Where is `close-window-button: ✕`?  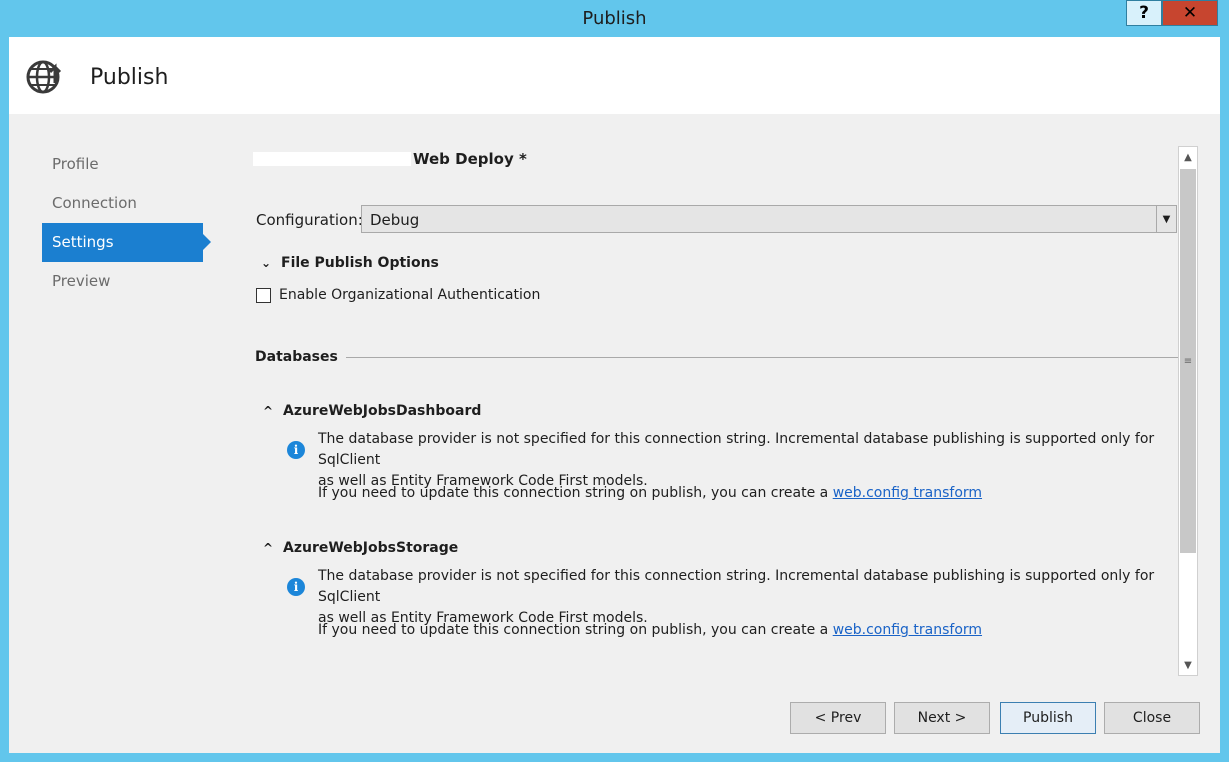
close-window-button: ✕ is located at coordinates (1190, 13).